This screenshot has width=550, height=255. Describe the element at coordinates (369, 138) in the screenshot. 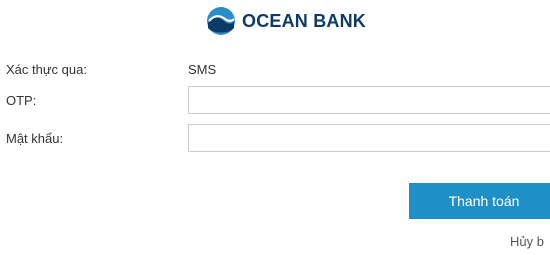

I see `password-input` at that location.